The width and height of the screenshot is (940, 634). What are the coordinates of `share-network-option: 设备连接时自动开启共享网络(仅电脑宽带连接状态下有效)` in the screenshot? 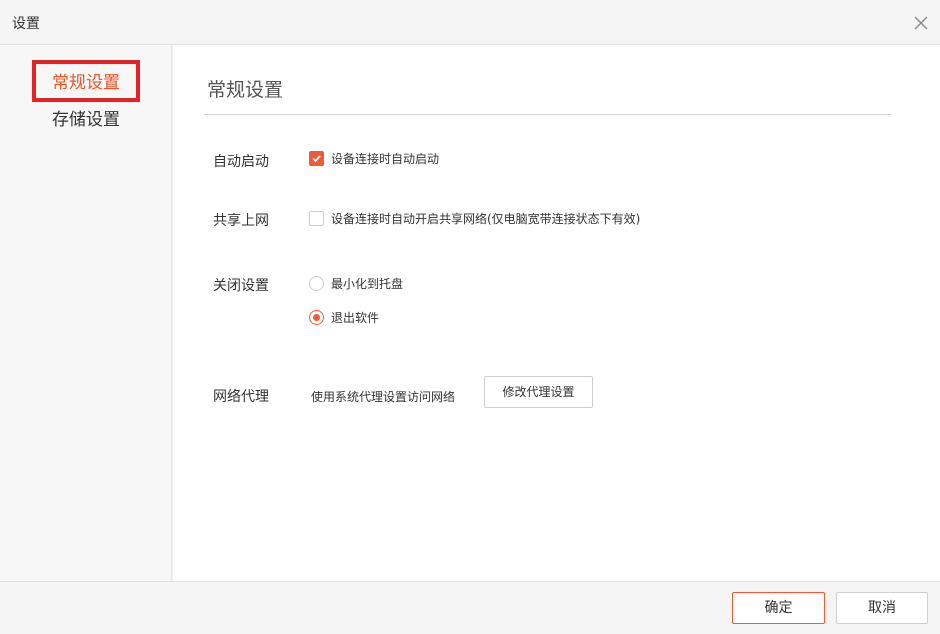 It's located at (474, 218).